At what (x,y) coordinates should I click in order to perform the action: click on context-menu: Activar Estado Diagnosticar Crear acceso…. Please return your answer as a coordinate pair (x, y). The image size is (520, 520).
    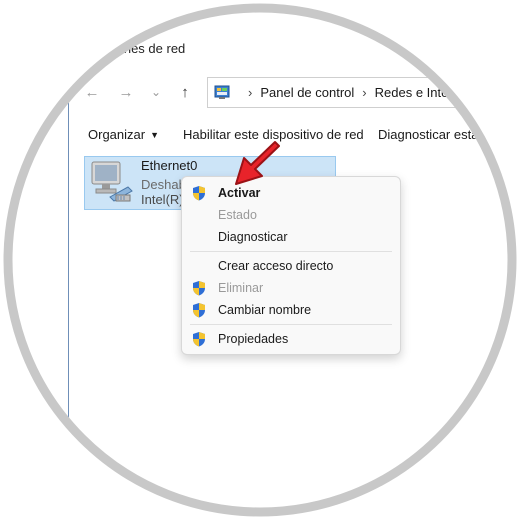
    Looking at the image, I should click on (291, 265).